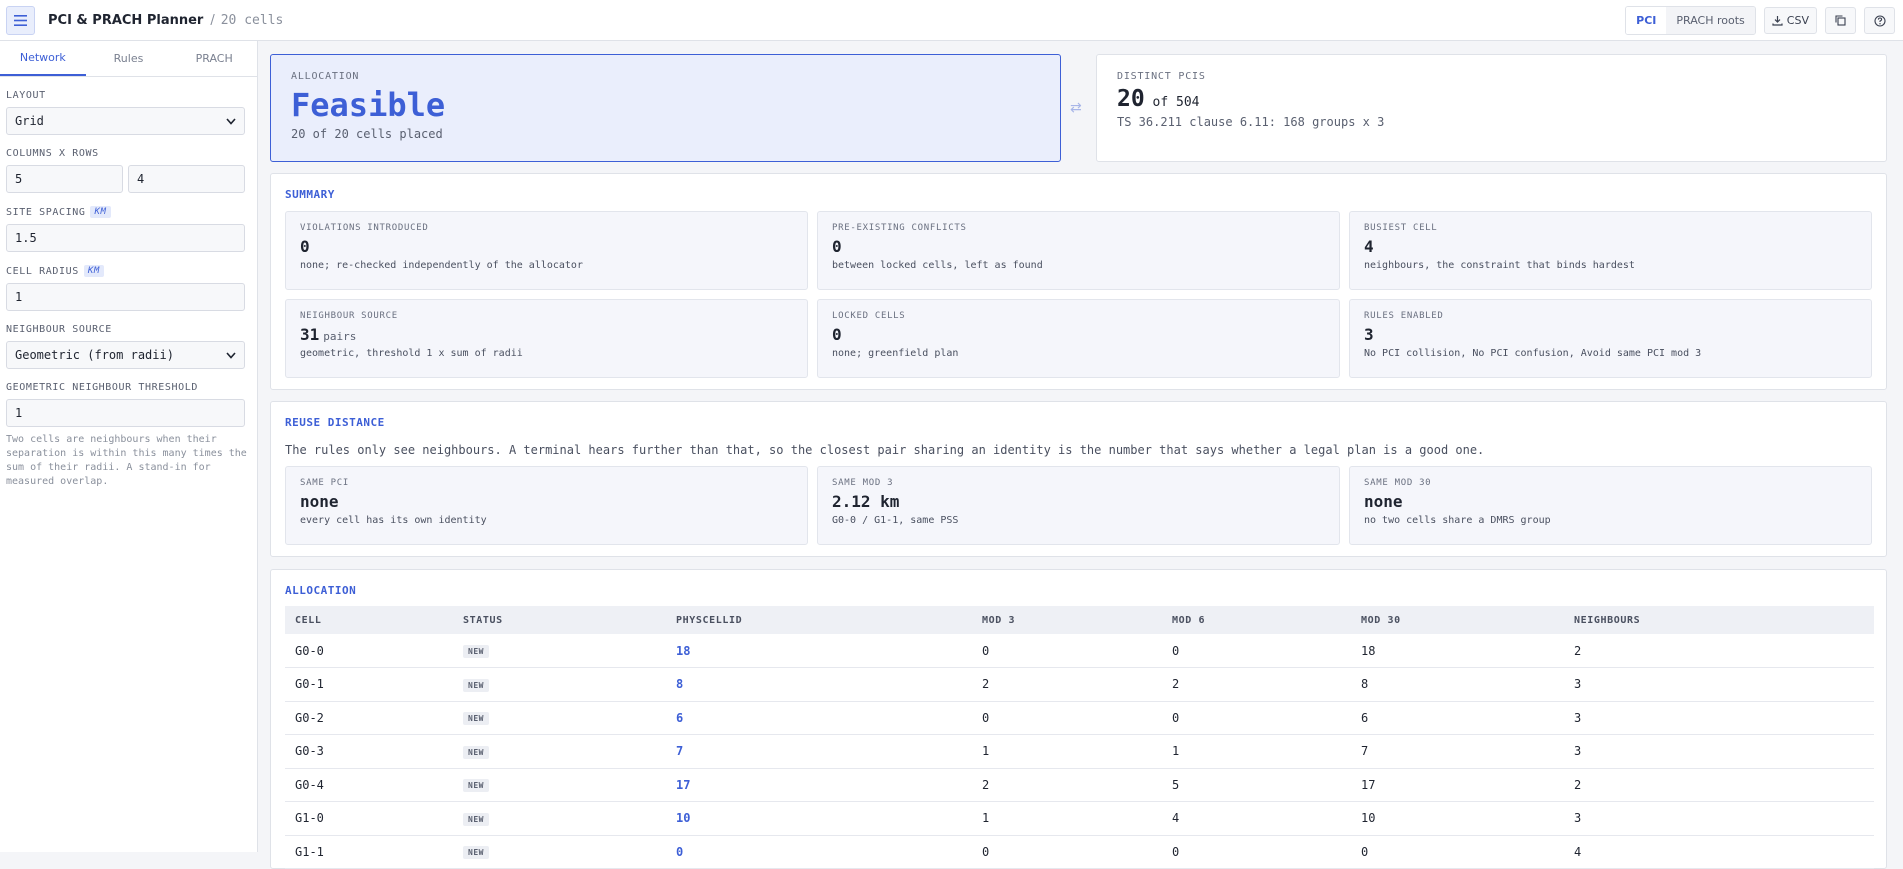 The image size is (1903, 869). Describe the element at coordinates (186, 179) in the screenshot. I see `rows-input: 4` at that location.